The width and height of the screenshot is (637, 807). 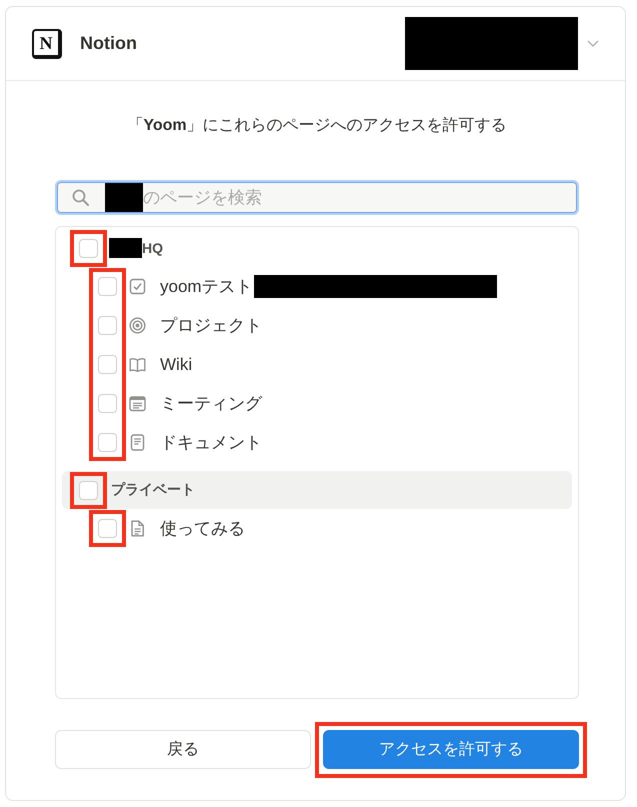 I want to click on confirm-button: アクセスを許可する, so click(x=451, y=749).